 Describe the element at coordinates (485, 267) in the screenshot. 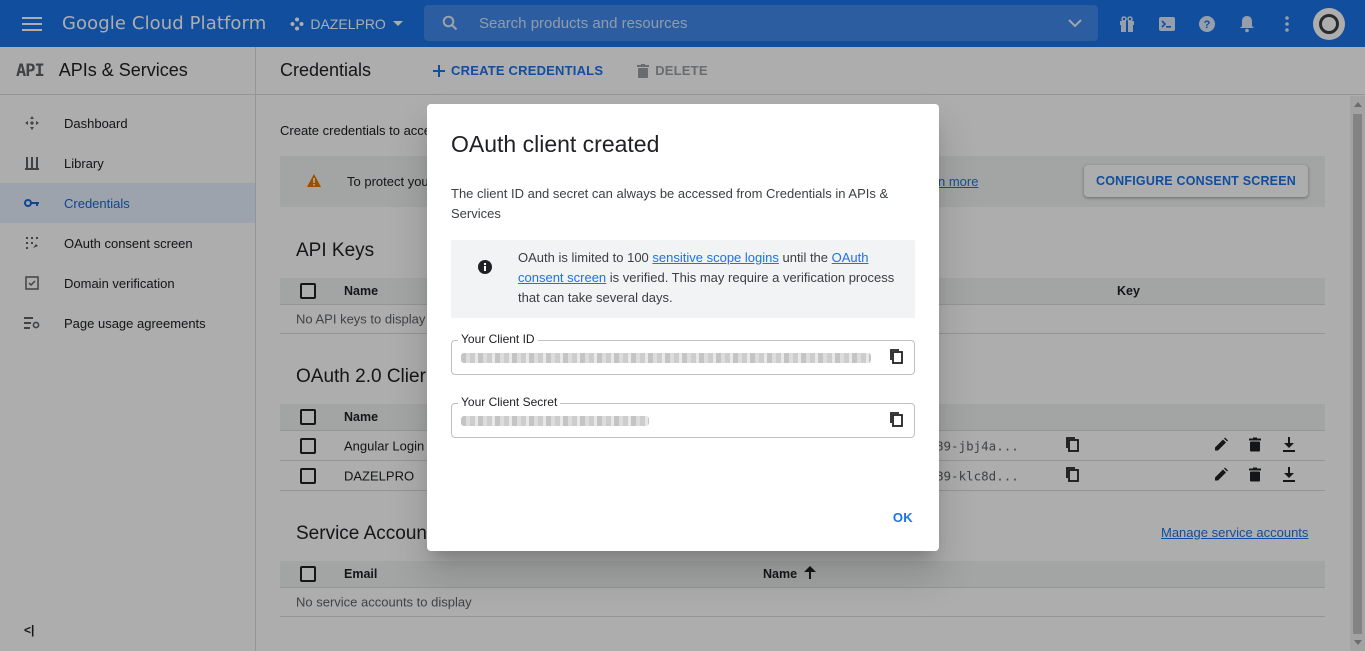

I see `info-icon` at that location.